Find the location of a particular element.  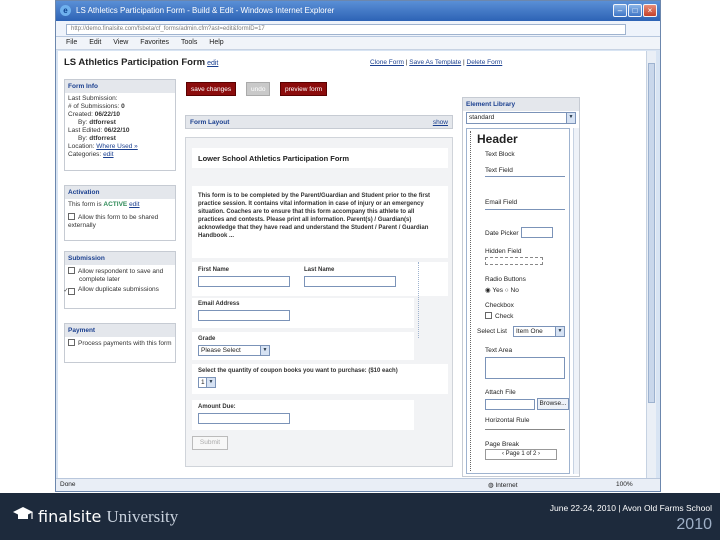

payment-heading: Payment is located at coordinates (120, 330).